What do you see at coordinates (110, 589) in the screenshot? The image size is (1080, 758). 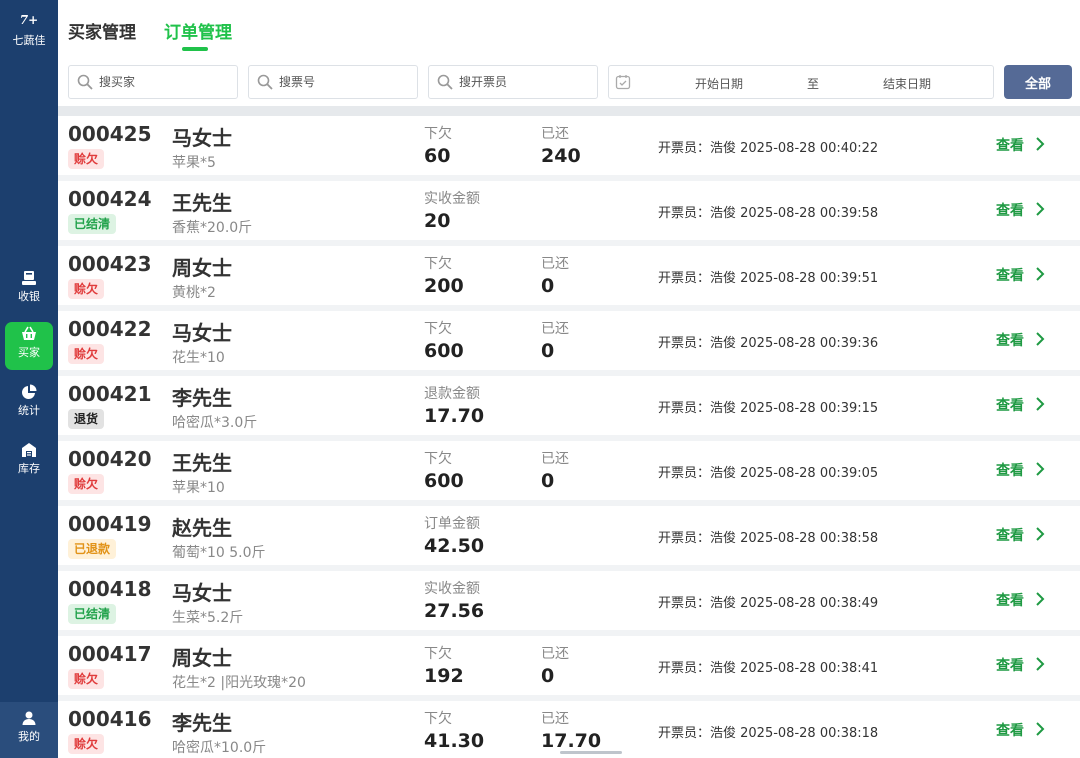 I see `order-id: 000418` at bounding box center [110, 589].